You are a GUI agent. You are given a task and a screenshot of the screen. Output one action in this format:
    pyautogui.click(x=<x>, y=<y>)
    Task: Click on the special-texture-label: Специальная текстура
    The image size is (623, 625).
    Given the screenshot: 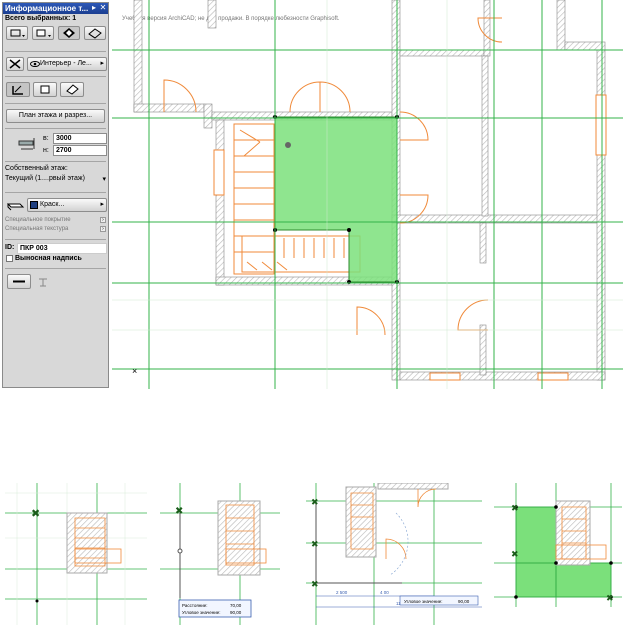 What is the action you would take?
    pyautogui.click(x=37, y=229)
    